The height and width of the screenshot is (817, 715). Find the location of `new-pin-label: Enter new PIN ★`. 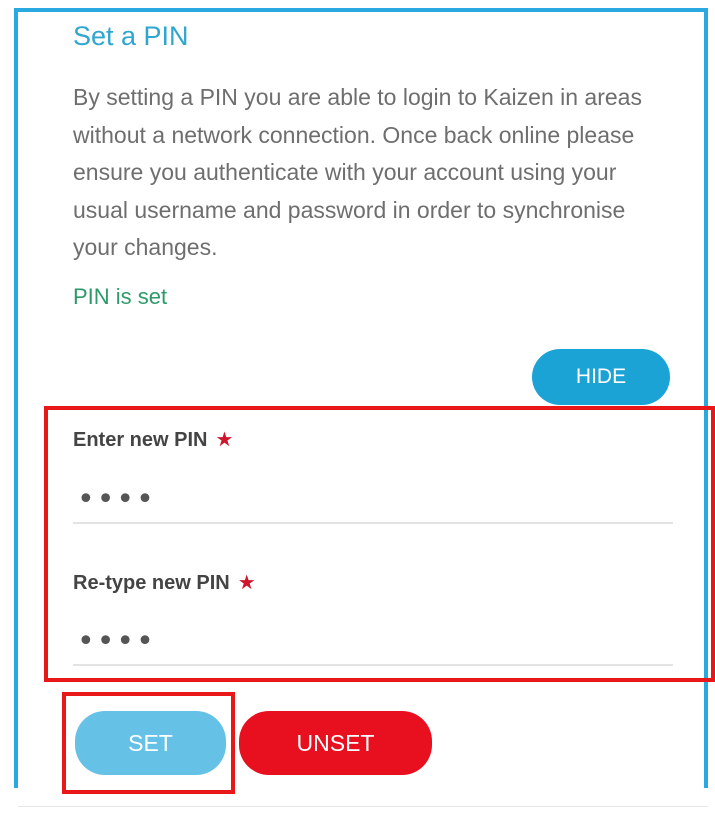

new-pin-label: Enter new PIN ★ is located at coordinates (153, 439).